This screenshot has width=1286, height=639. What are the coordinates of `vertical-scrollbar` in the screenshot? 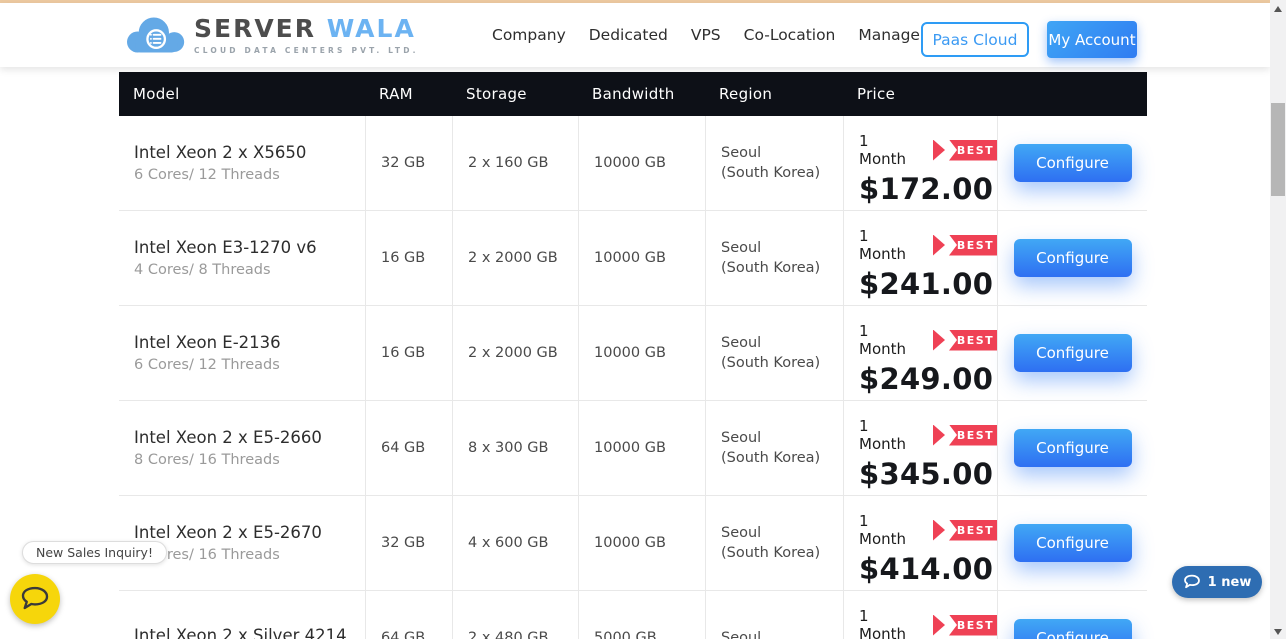 It's located at (1278, 319).